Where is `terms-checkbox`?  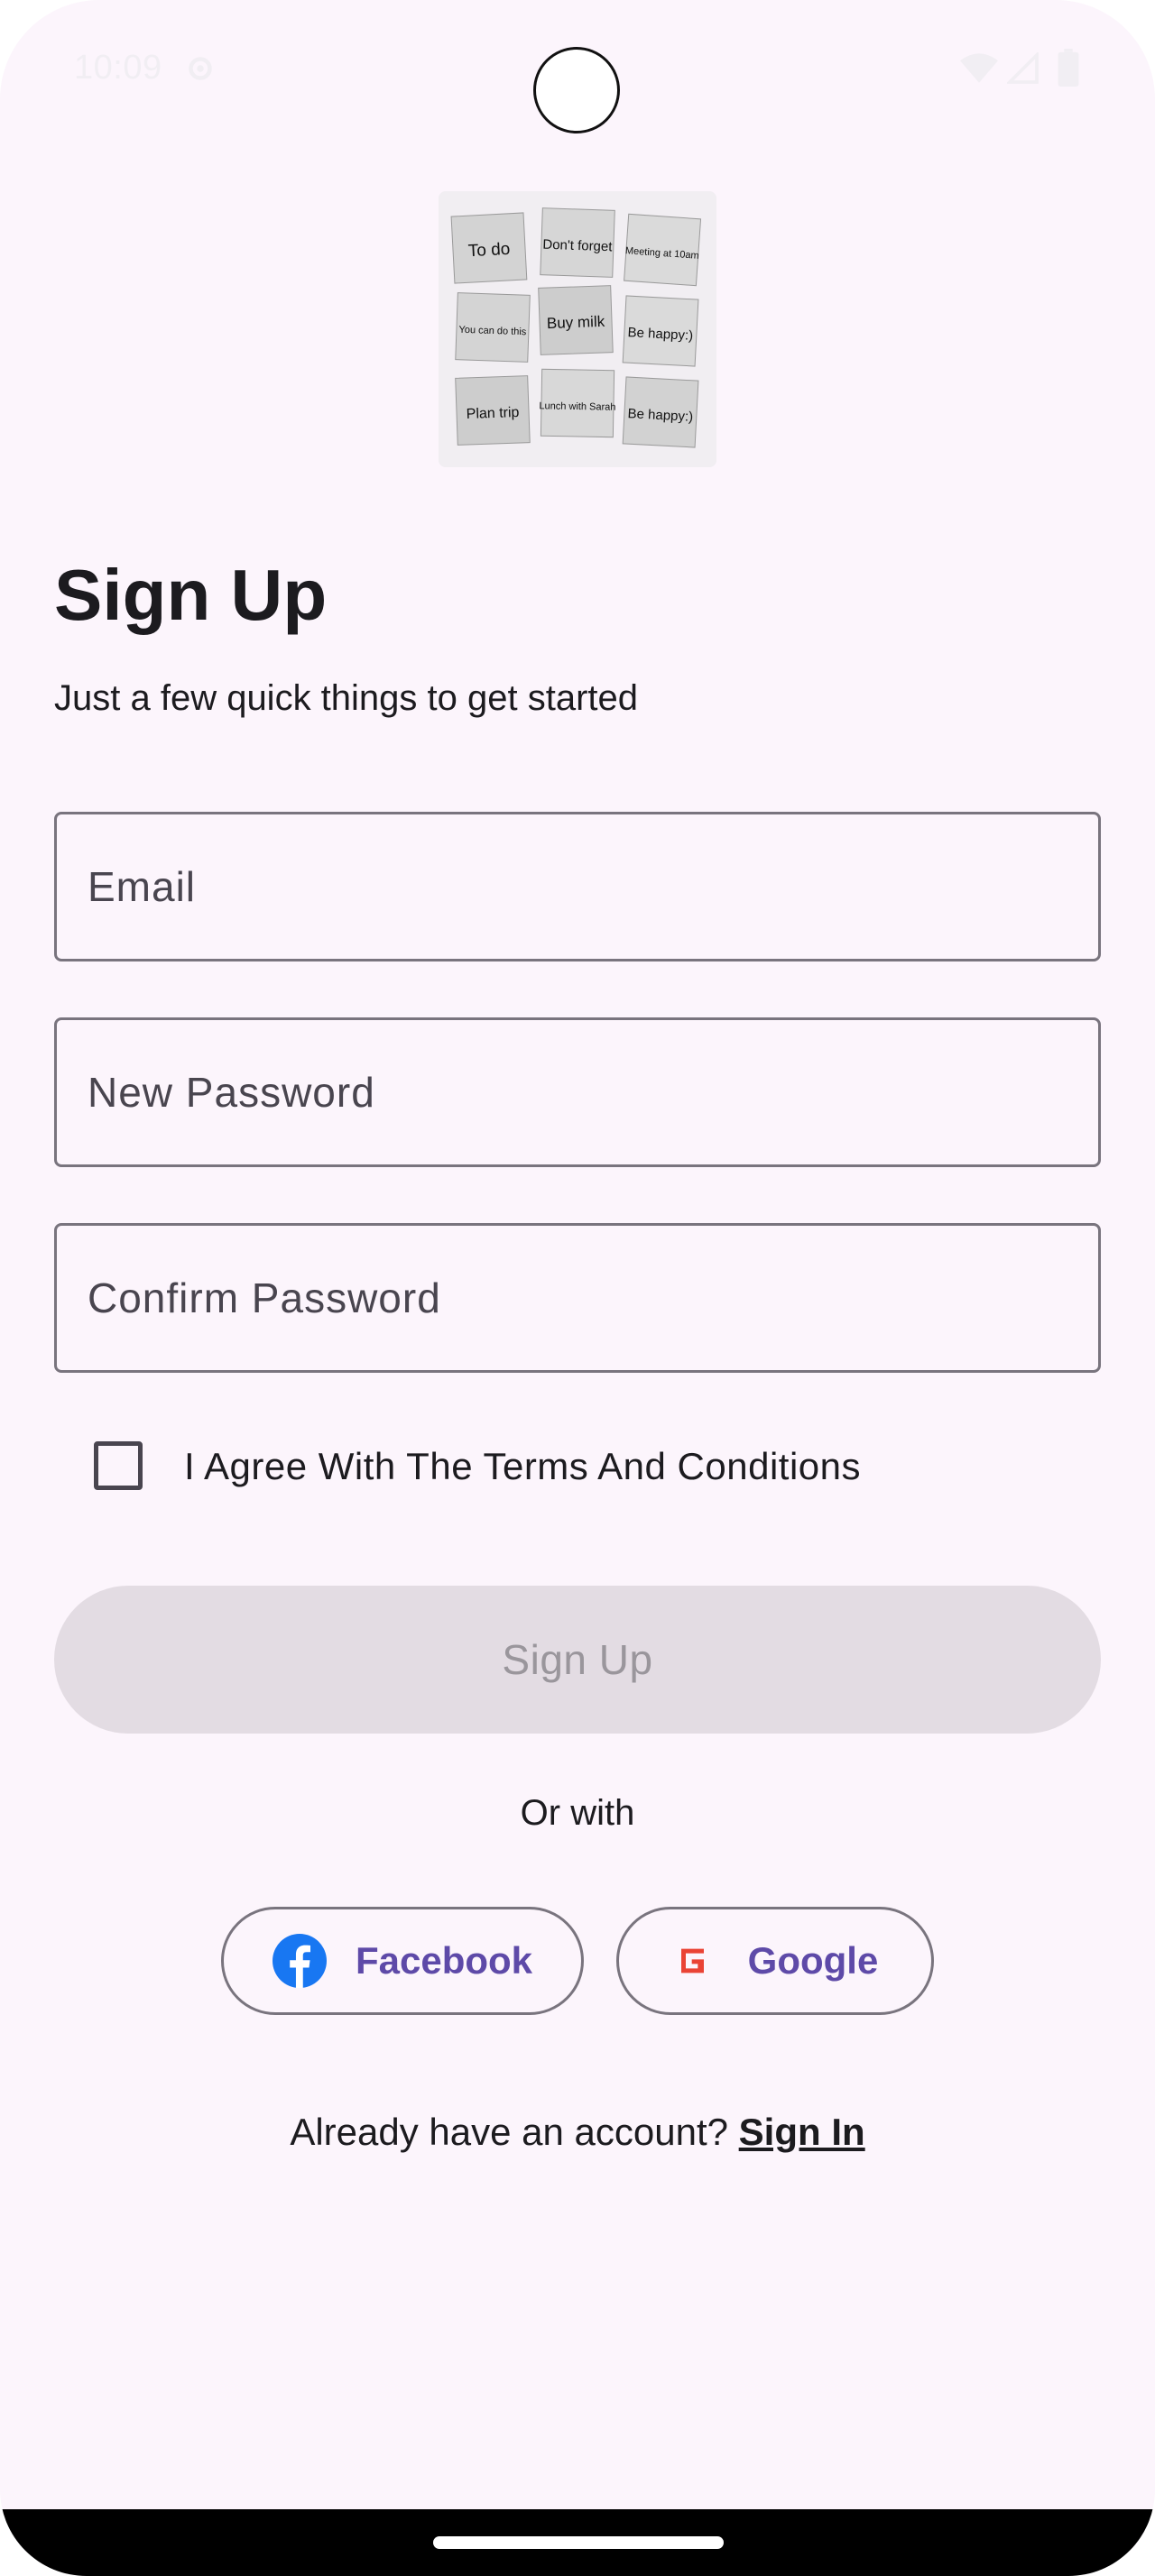
terms-checkbox is located at coordinates (118, 1466).